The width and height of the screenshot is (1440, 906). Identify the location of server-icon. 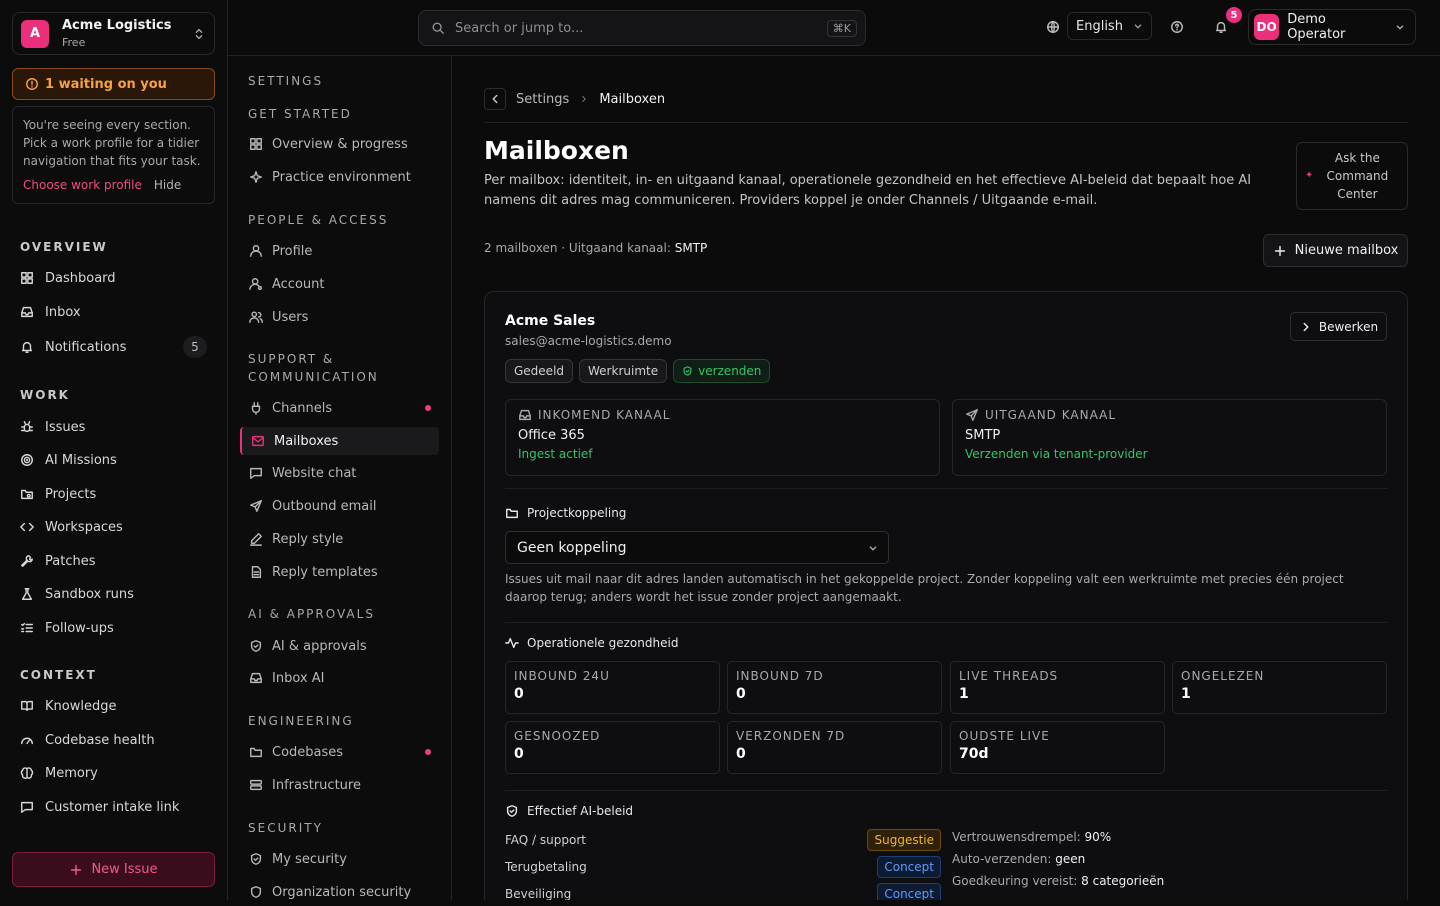
(256, 785).